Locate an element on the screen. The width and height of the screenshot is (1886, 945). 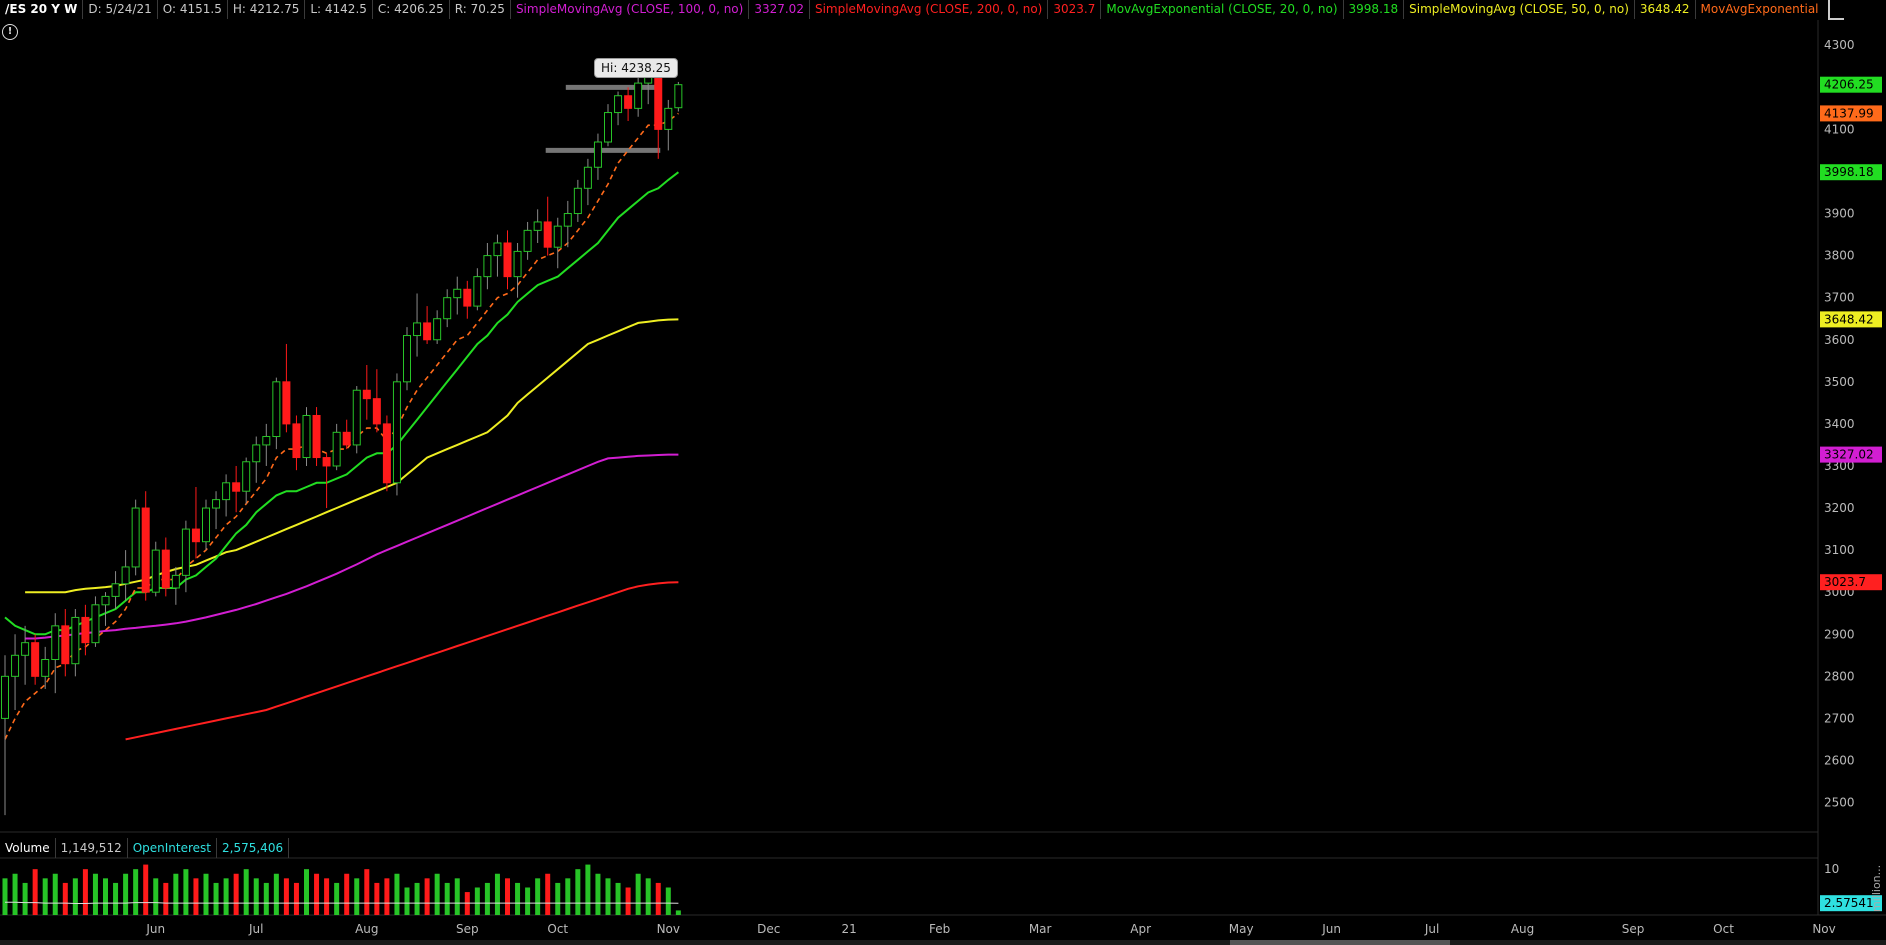
y-tick-label: 3600 is located at coordinates (1839, 340).